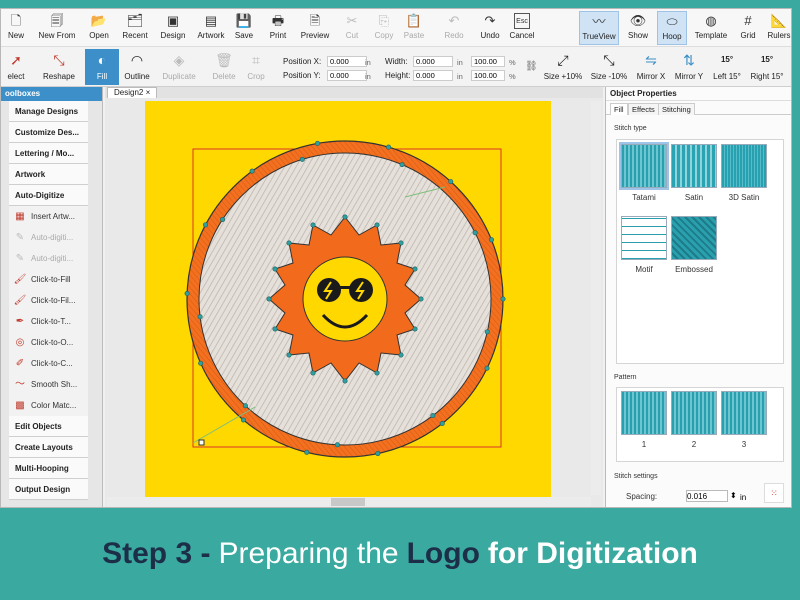 This screenshot has height=600, width=800. What do you see at coordinates (596, 298) in the screenshot?
I see `vertical-scrollbar` at bounding box center [596, 298].